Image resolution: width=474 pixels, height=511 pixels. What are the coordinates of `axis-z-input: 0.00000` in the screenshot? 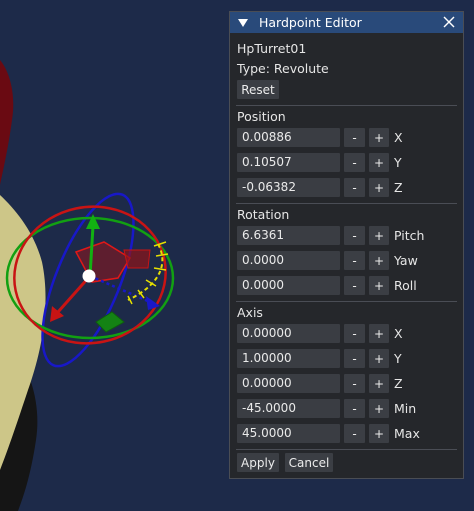 It's located at (288, 383).